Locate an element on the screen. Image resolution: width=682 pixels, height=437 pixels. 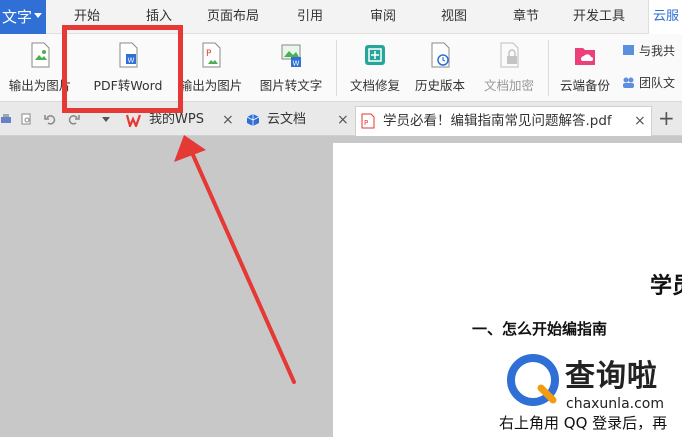
red-arrow is located at coordinates (235, 259).